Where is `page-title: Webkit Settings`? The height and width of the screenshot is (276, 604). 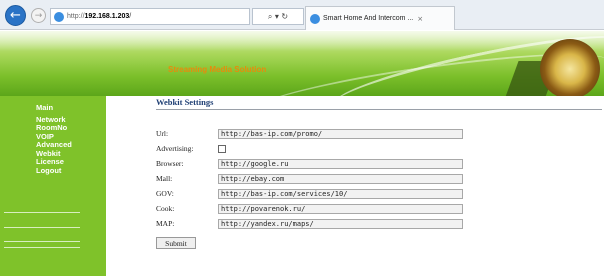
page-title: Webkit Settings is located at coordinates (185, 102).